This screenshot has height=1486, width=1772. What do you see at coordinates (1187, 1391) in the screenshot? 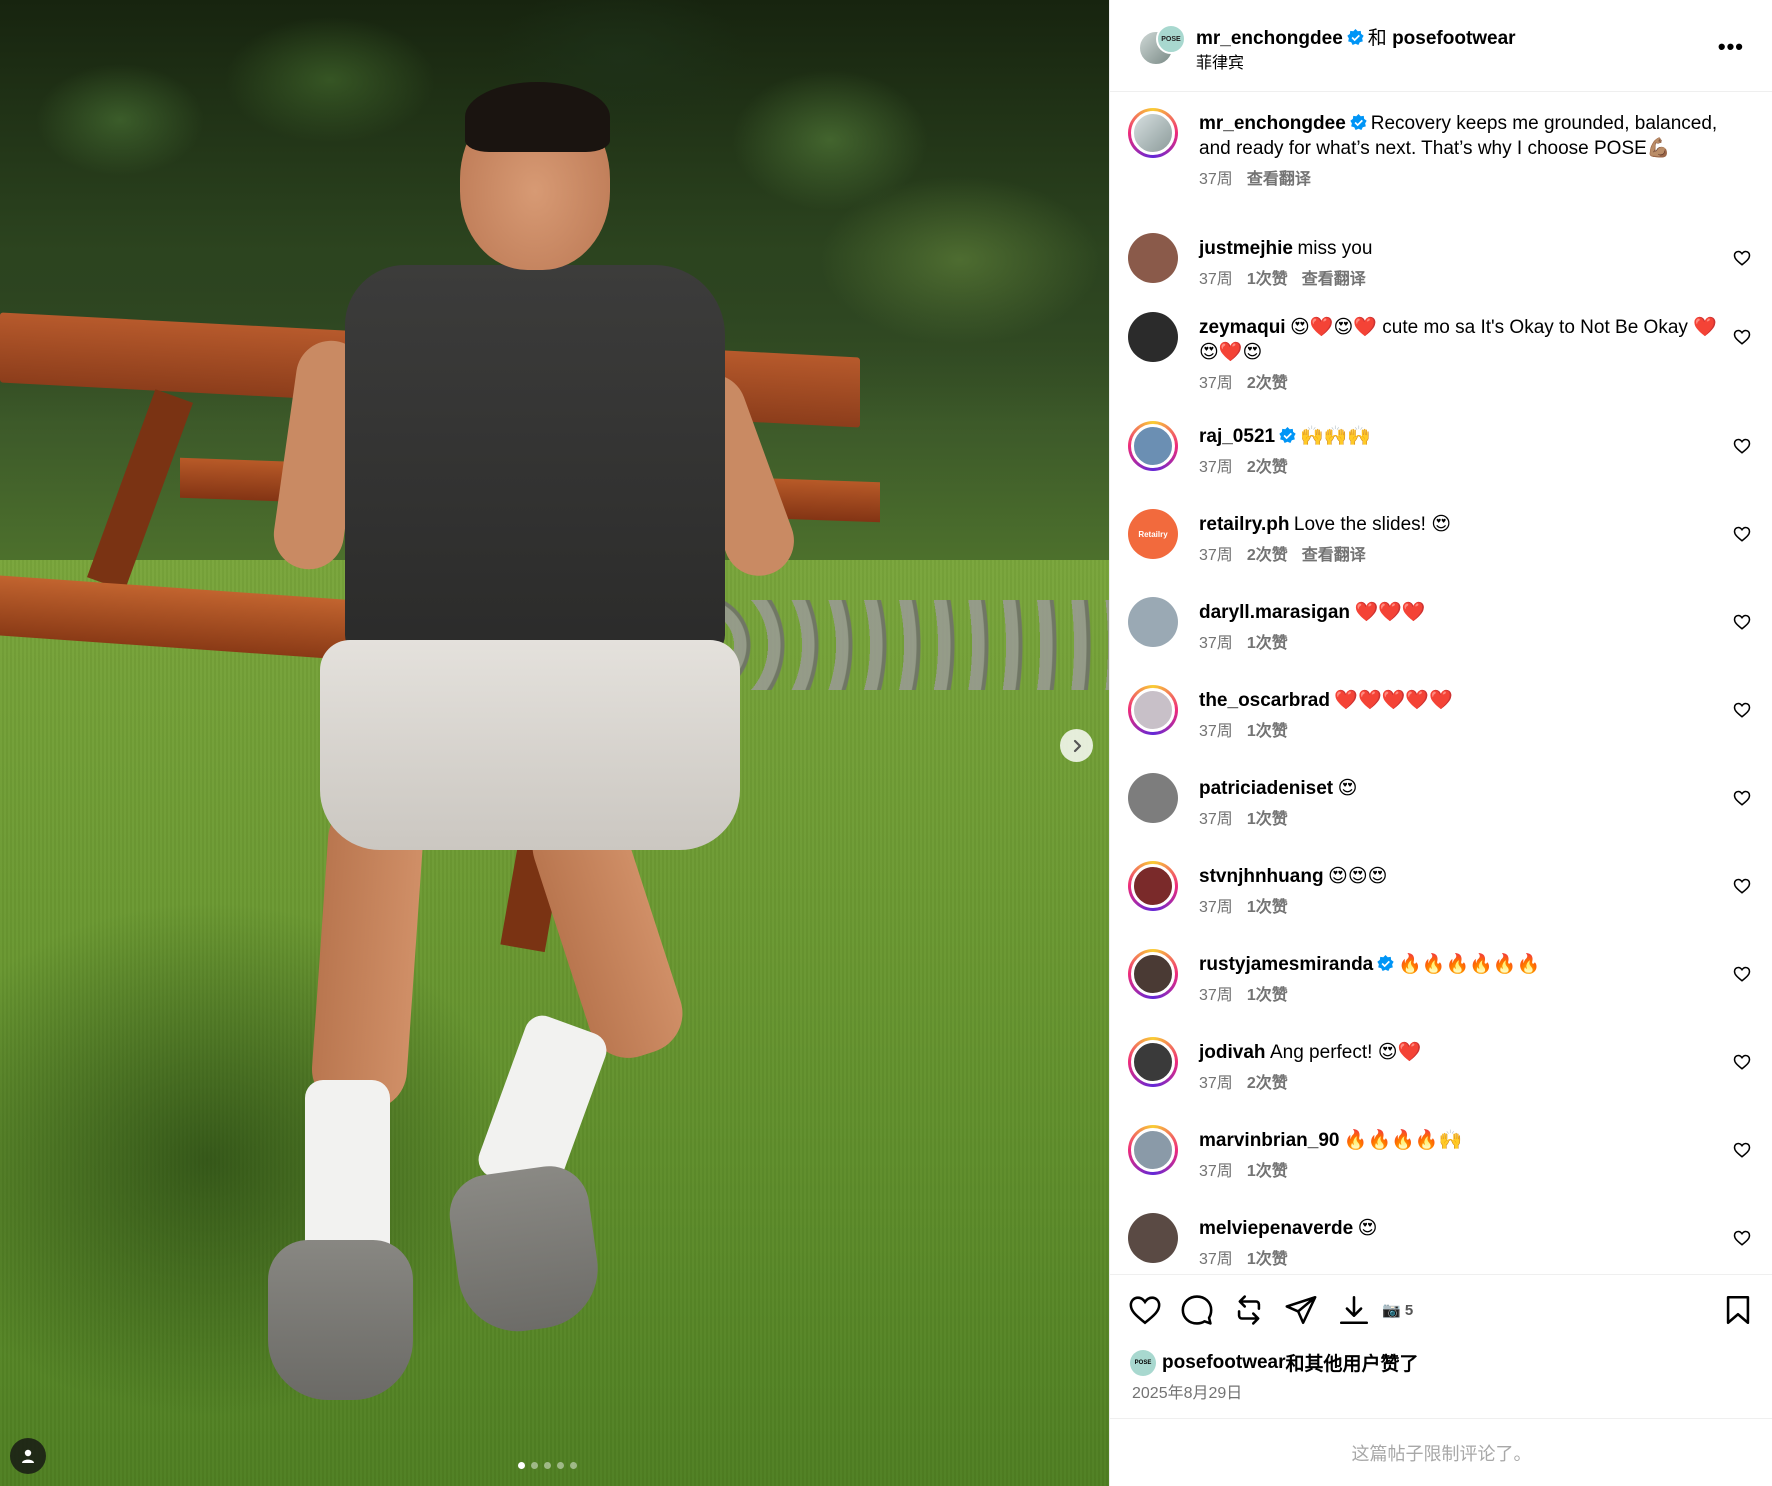
I see `post-date: 2025年8月29日` at bounding box center [1187, 1391].